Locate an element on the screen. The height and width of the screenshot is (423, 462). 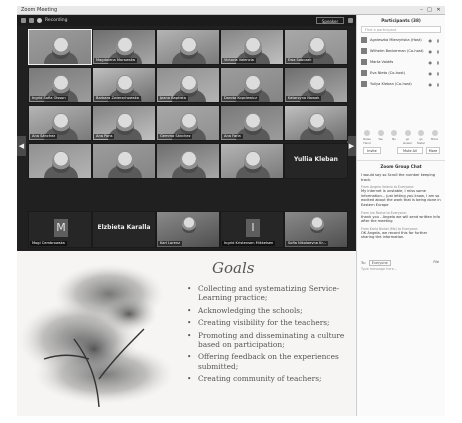
participant-video-tile: Ana Pons is located at coordinates (124, 123).